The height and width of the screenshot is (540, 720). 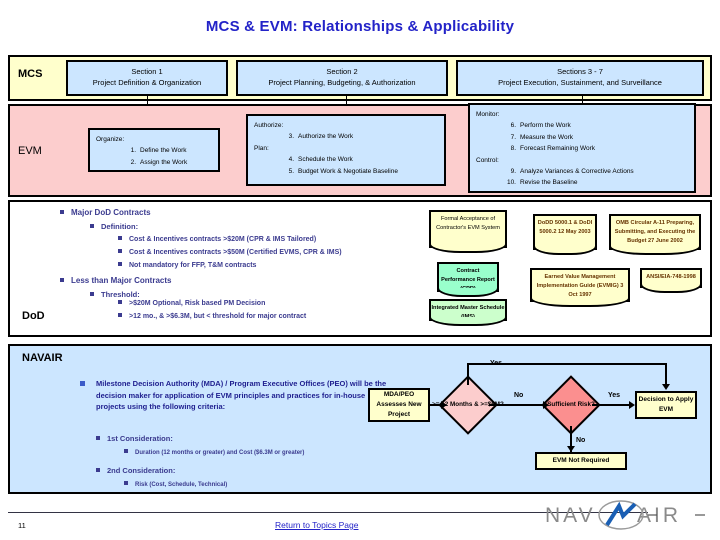 I want to click on mcs-section-1-title: Section 1, so click(x=147, y=71).